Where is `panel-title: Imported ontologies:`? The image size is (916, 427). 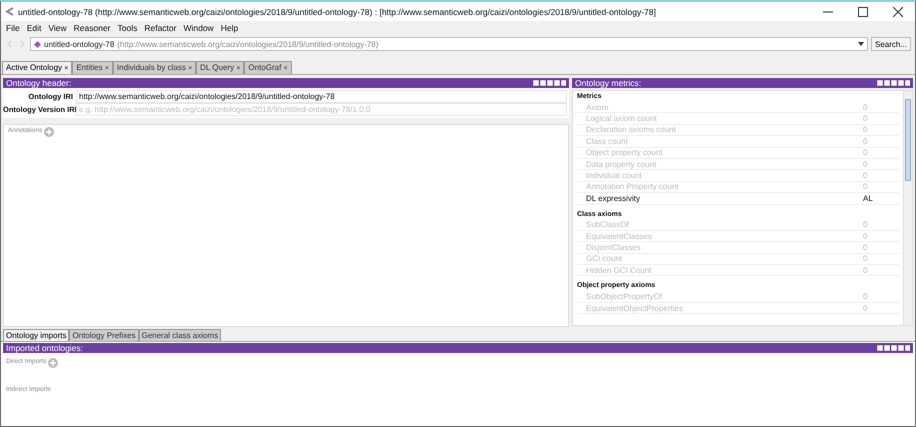 panel-title: Imported ontologies: is located at coordinates (45, 348).